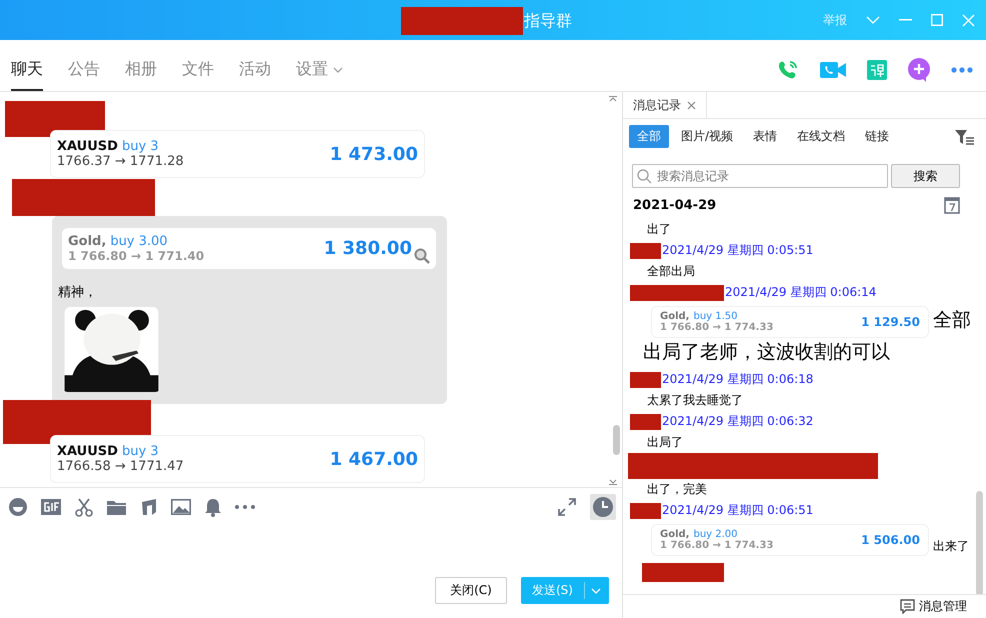 The image size is (986, 618). What do you see at coordinates (674, 205) in the screenshot?
I see `date-heading: 2021-04-29` at bounding box center [674, 205].